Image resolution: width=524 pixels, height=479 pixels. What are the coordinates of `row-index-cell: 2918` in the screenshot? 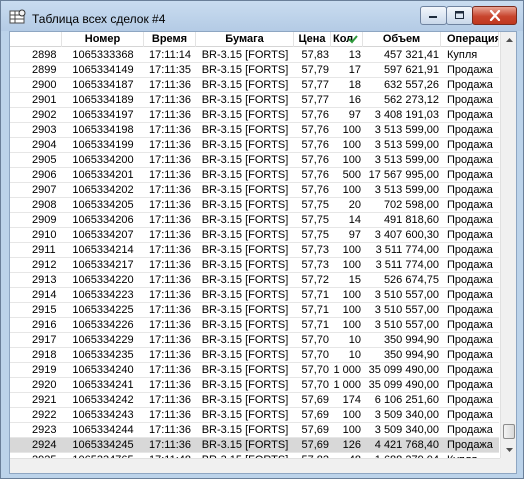 It's located at (44, 355).